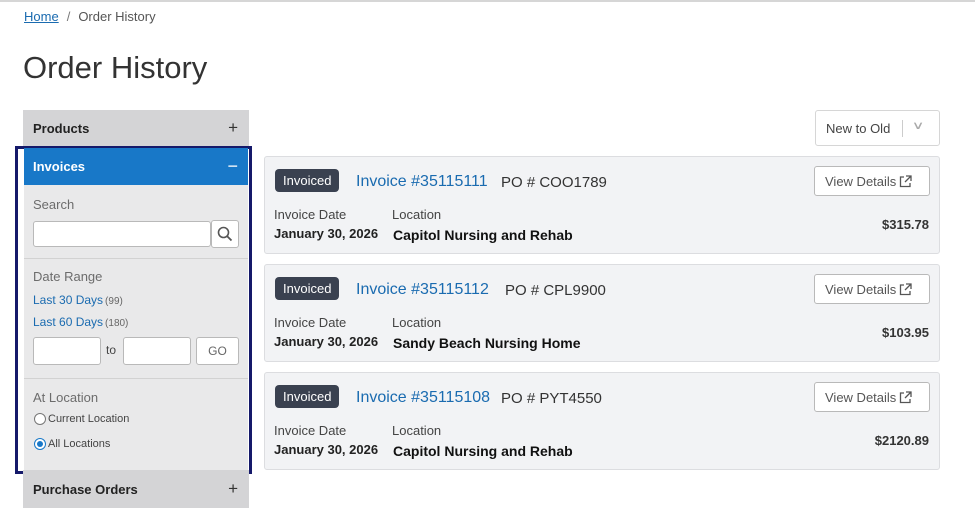  Describe the element at coordinates (918, 126) in the screenshot. I see `chevron-down-icon: ∨` at that location.